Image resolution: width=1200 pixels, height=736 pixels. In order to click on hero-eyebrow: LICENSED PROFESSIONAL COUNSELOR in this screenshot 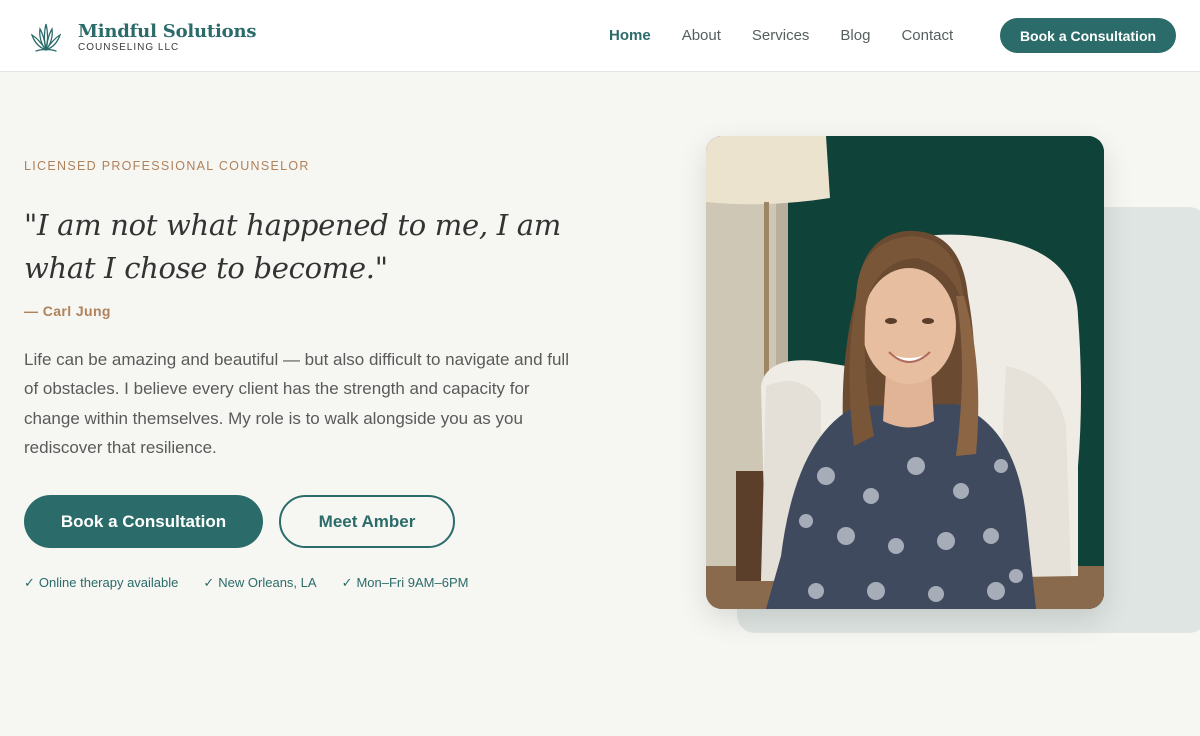, I will do `click(167, 166)`.